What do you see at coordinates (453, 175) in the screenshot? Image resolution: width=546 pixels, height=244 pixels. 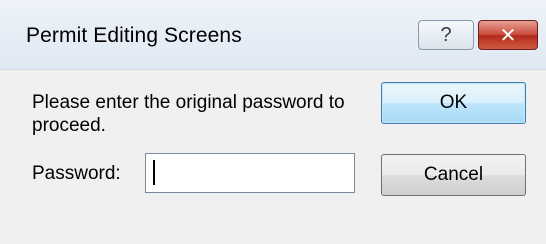 I see `cancel-button: Cancel` at bounding box center [453, 175].